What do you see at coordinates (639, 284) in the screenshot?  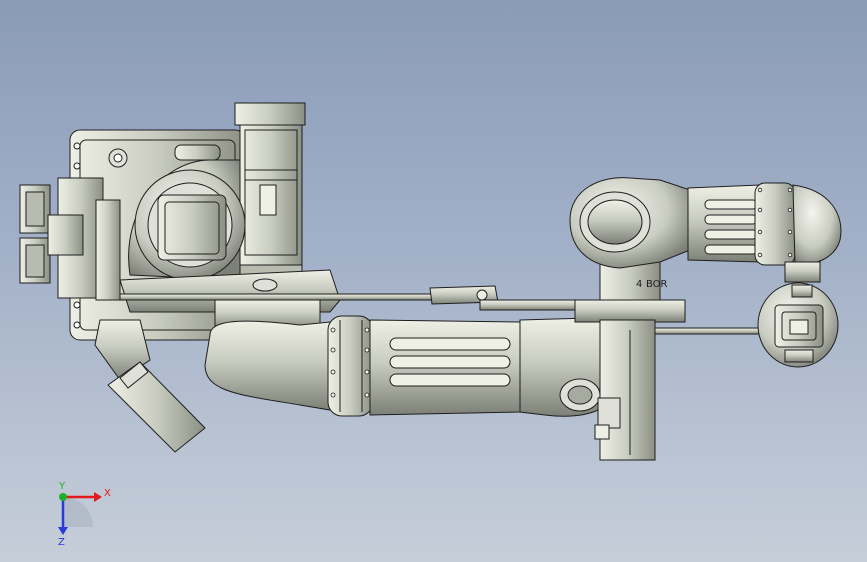 I see `model-label-left: 4` at bounding box center [639, 284].